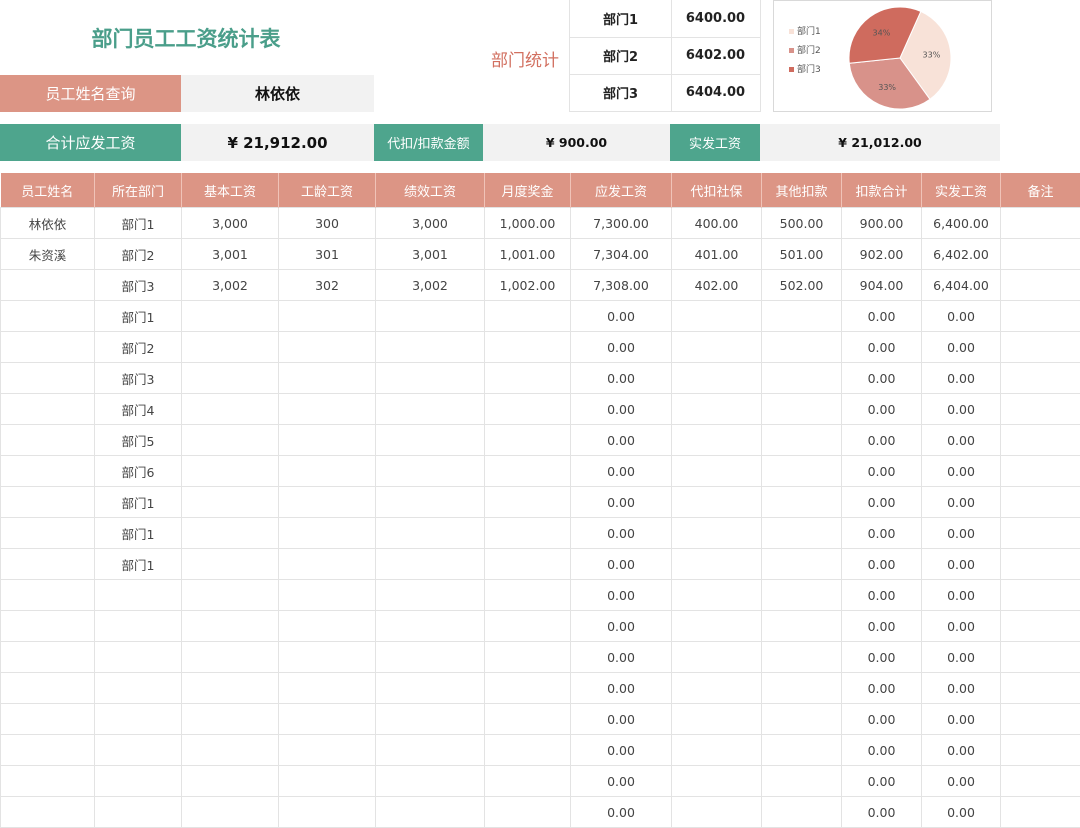  What do you see at coordinates (430, 190) in the screenshot?
I see `column-header: 绩效工资` at bounding box center [430, 190].